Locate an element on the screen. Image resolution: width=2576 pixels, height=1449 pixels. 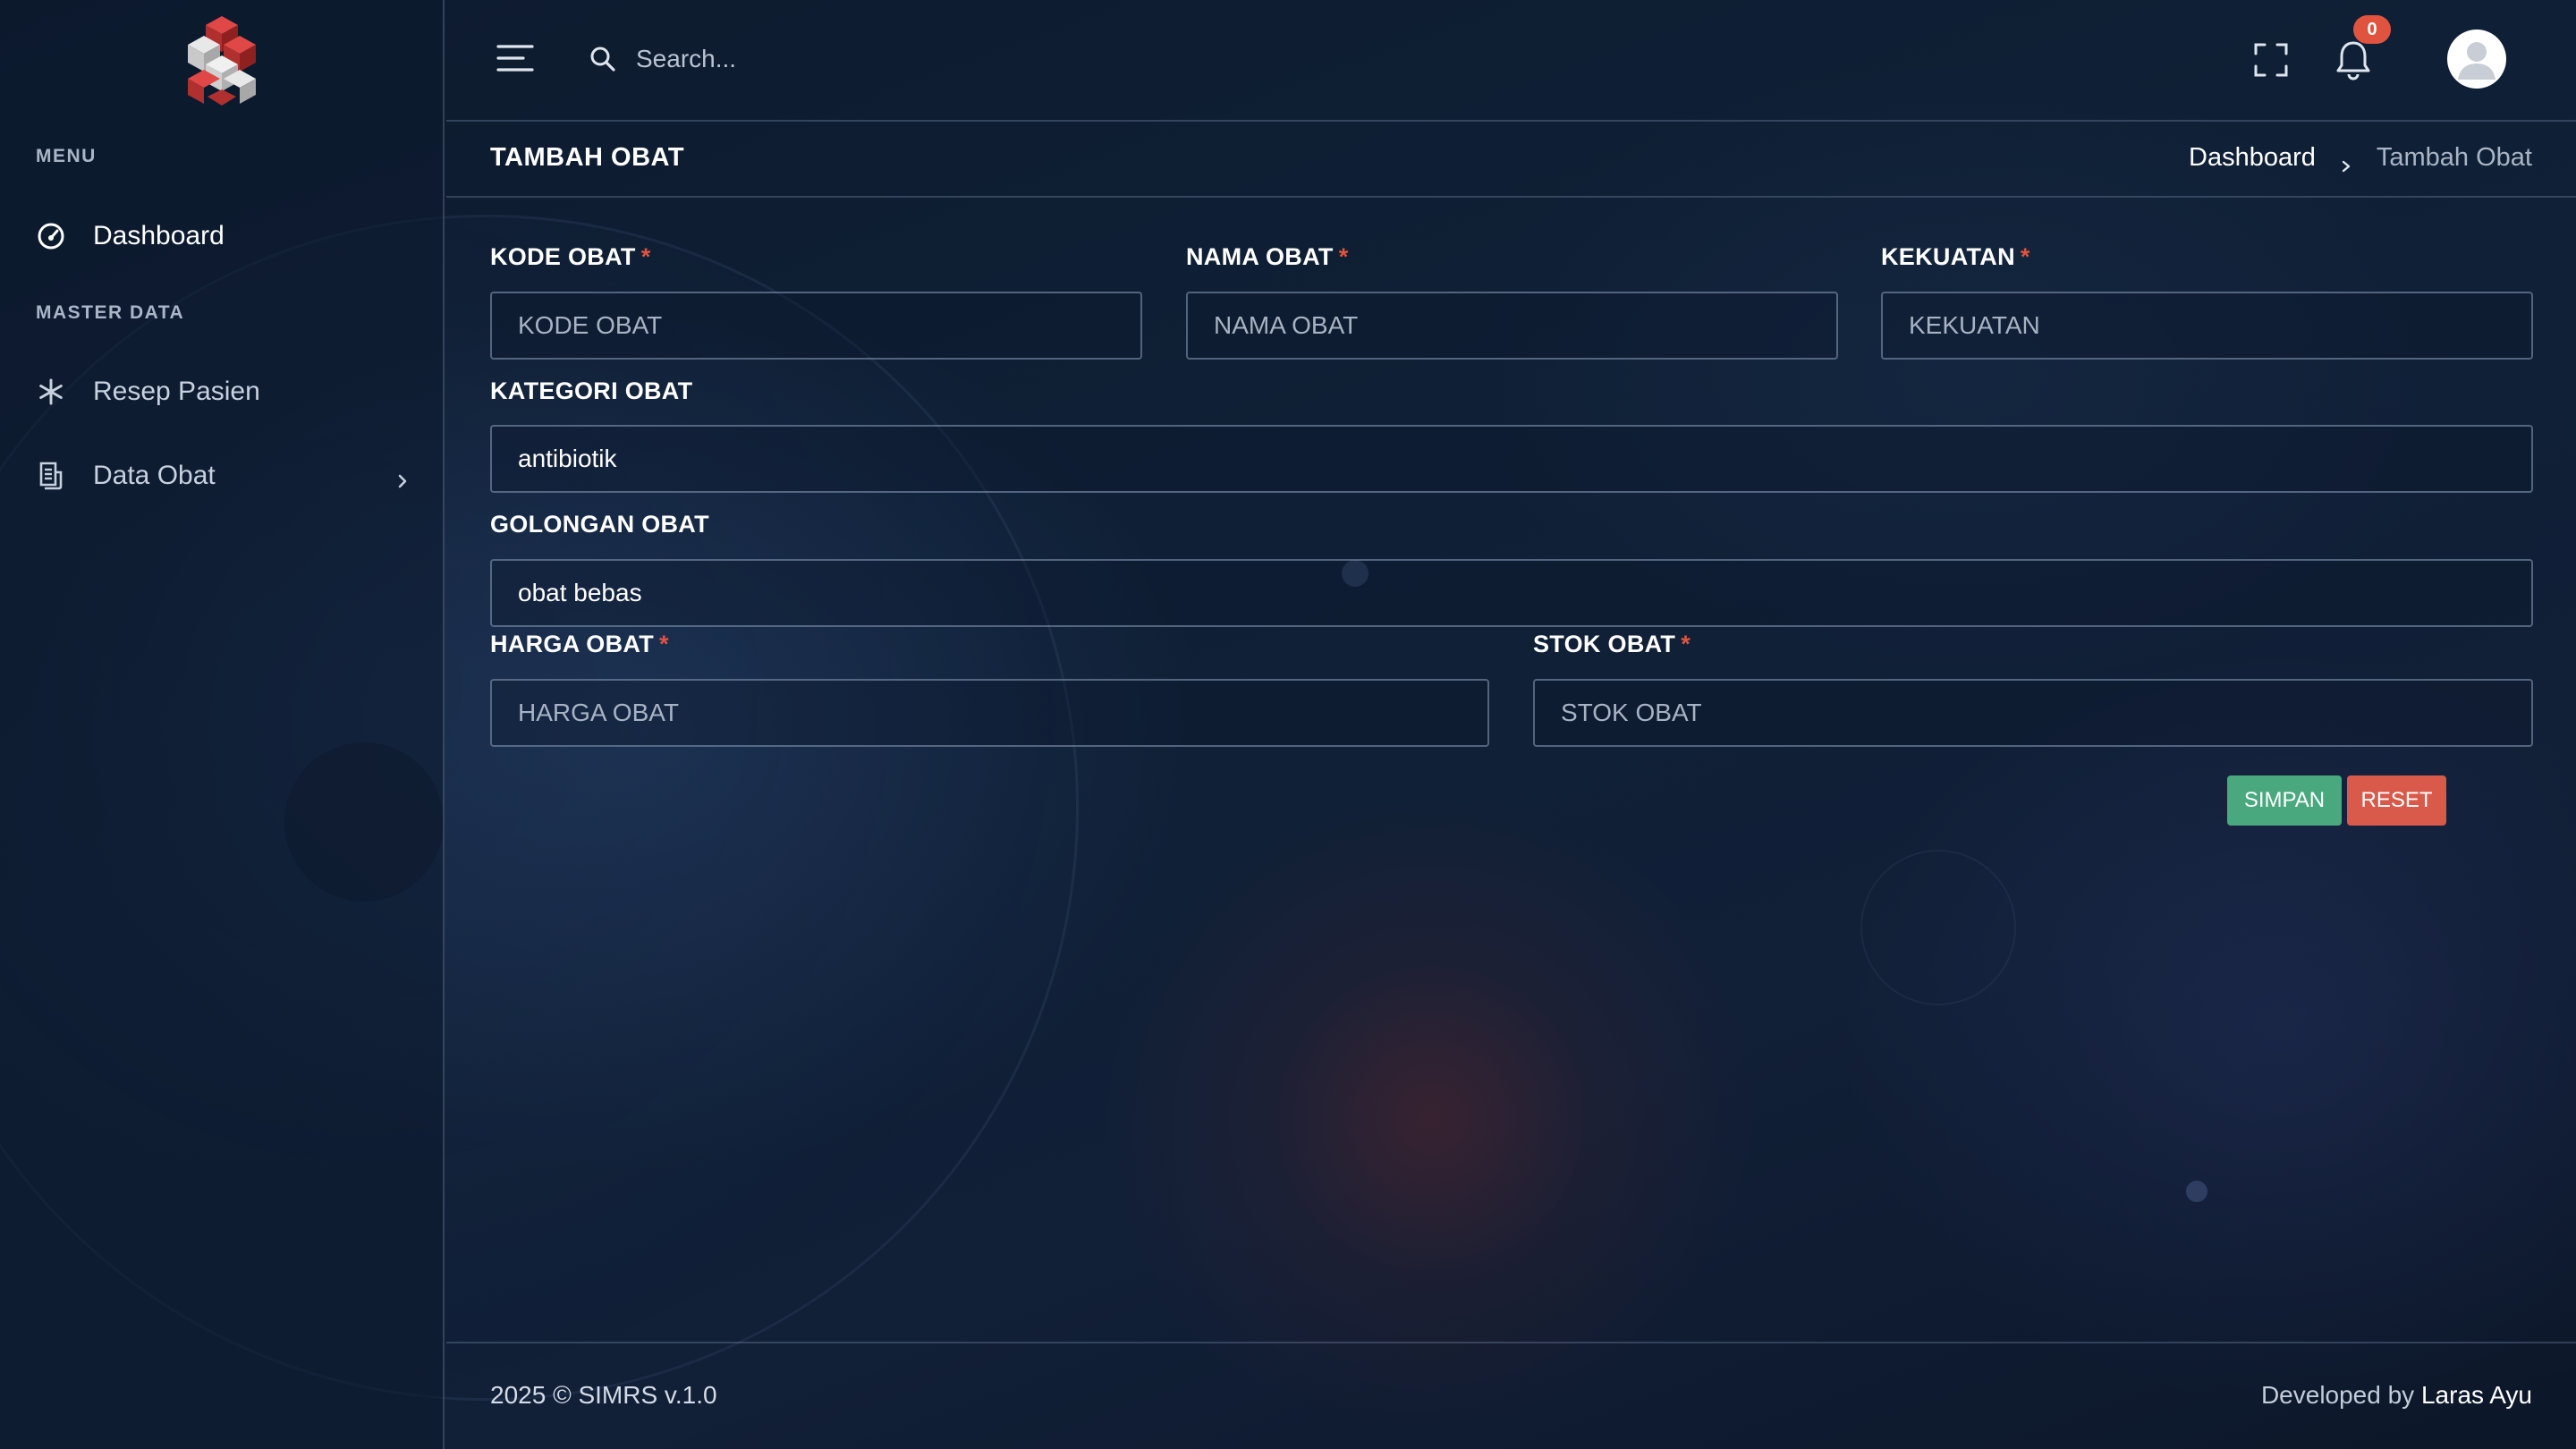
harga-obat-label: HARGA OBAT * is located at coordinates (579, 644).